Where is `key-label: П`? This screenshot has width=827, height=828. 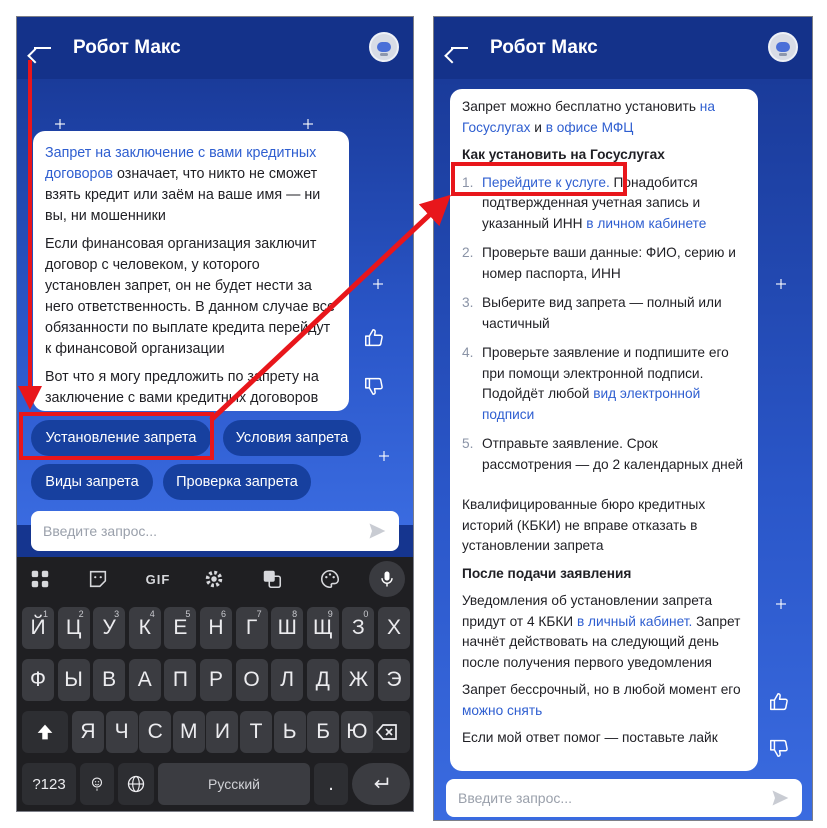
key-label: П is located at coordinates (180, 679).